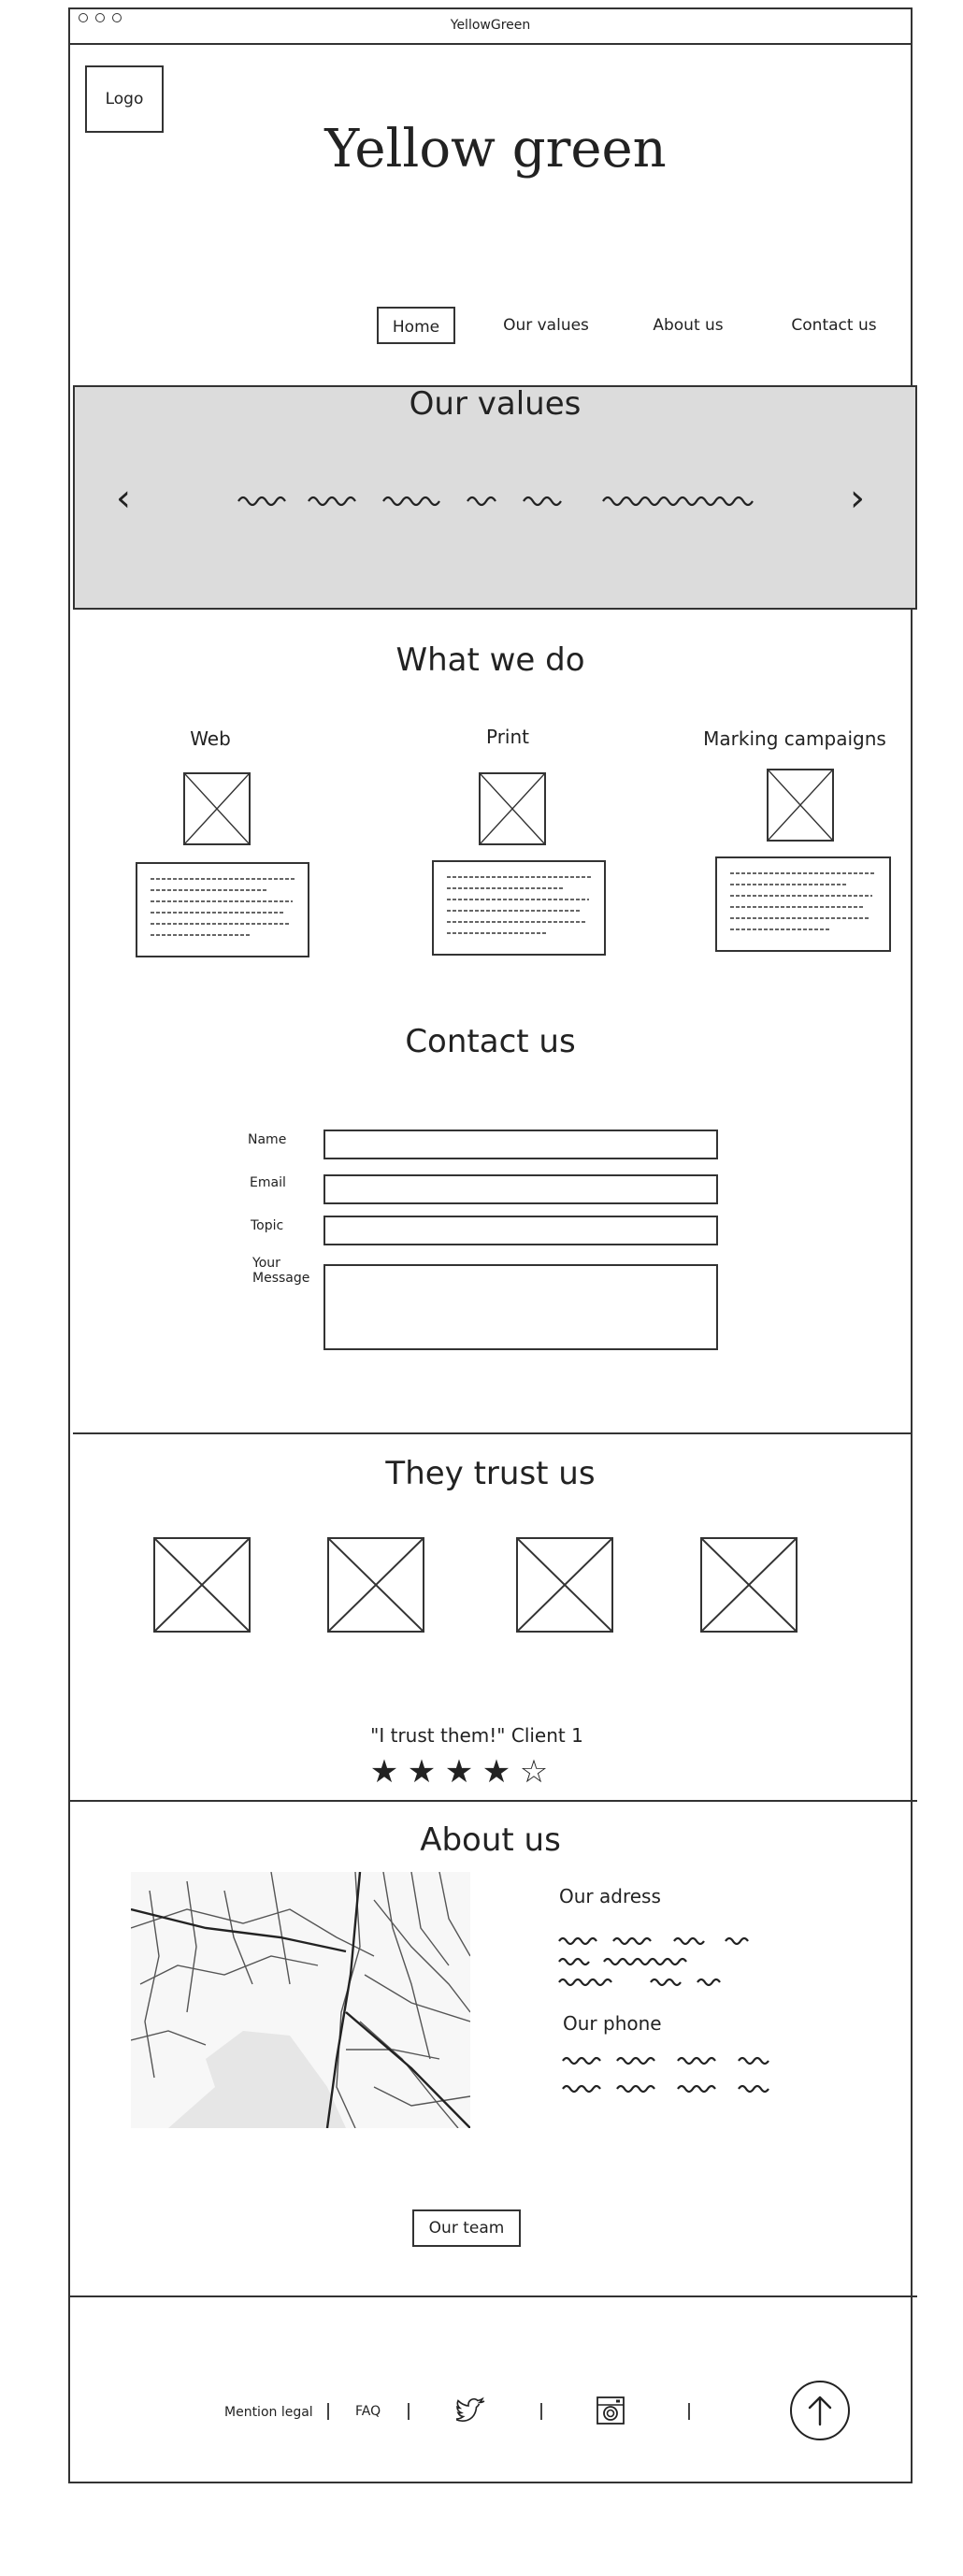 The height and width of the screenshot is (2576, 963). Describe the element at coordinates (368, 2411) in the screenshot. I see `faq-link: FAQ` at that location.